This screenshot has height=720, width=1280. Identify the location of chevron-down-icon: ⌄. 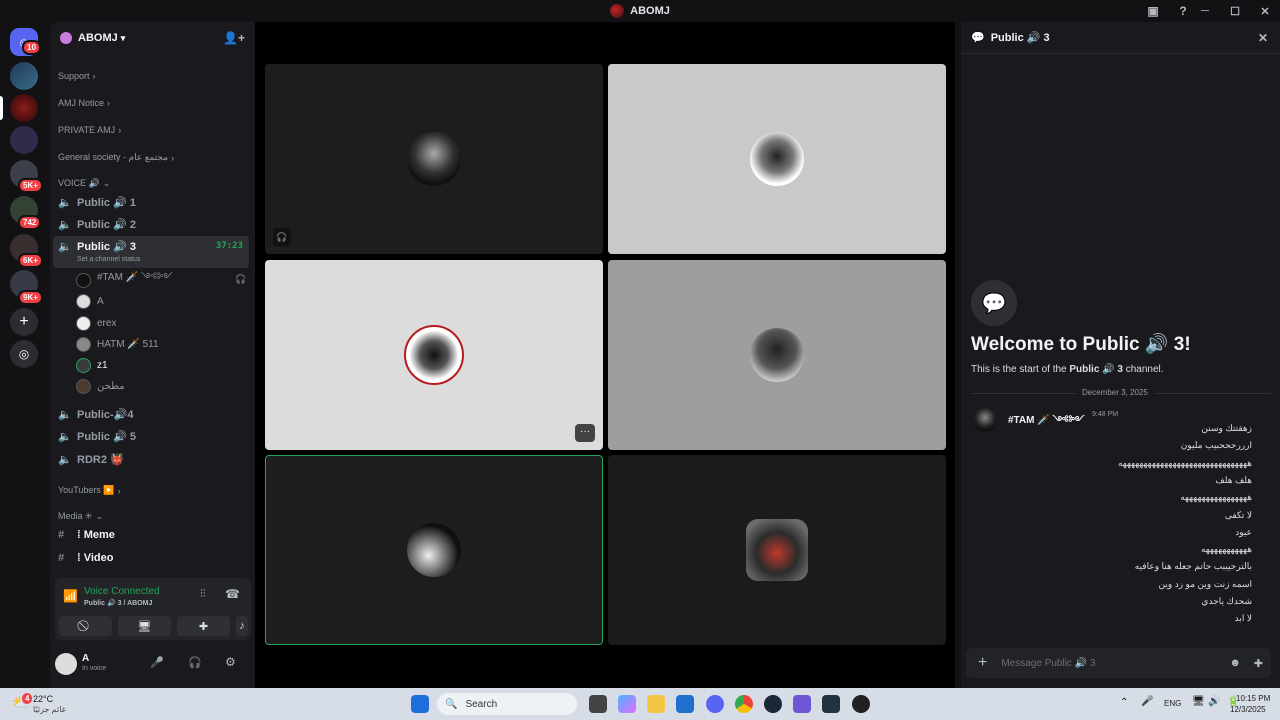
(99, 516).